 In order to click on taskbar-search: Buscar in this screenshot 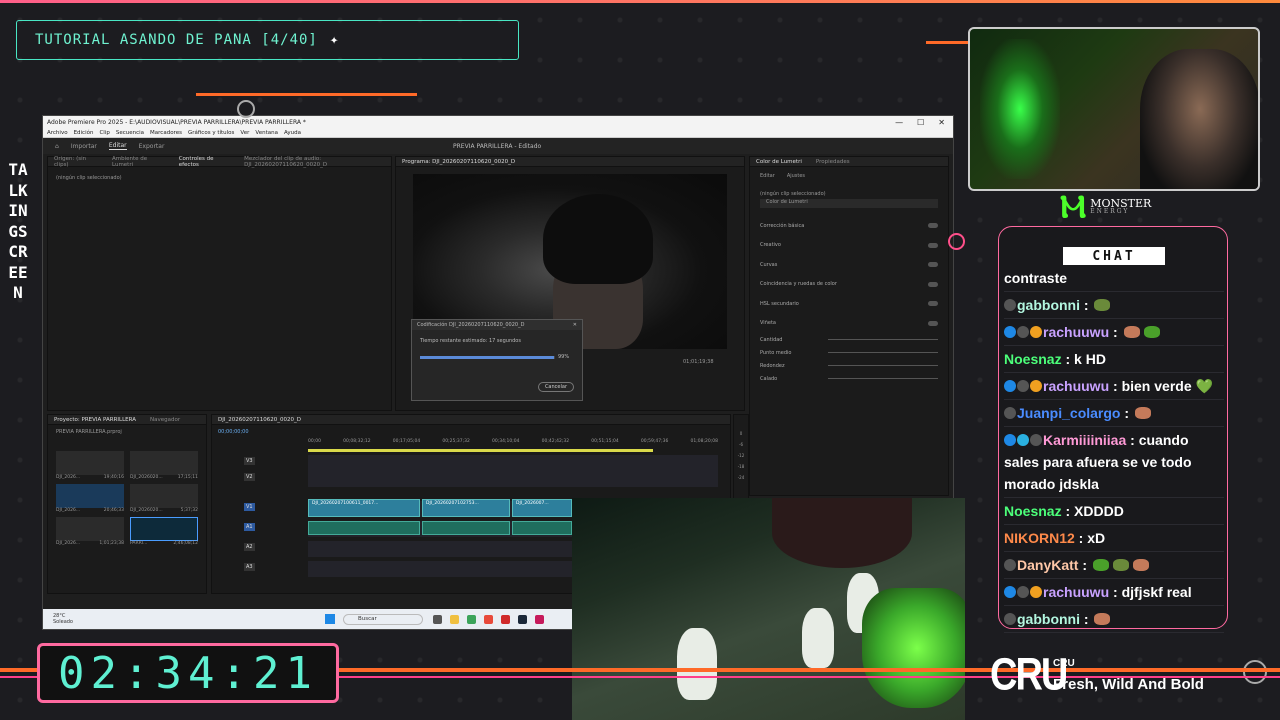, I will do `click(383, 619)`.